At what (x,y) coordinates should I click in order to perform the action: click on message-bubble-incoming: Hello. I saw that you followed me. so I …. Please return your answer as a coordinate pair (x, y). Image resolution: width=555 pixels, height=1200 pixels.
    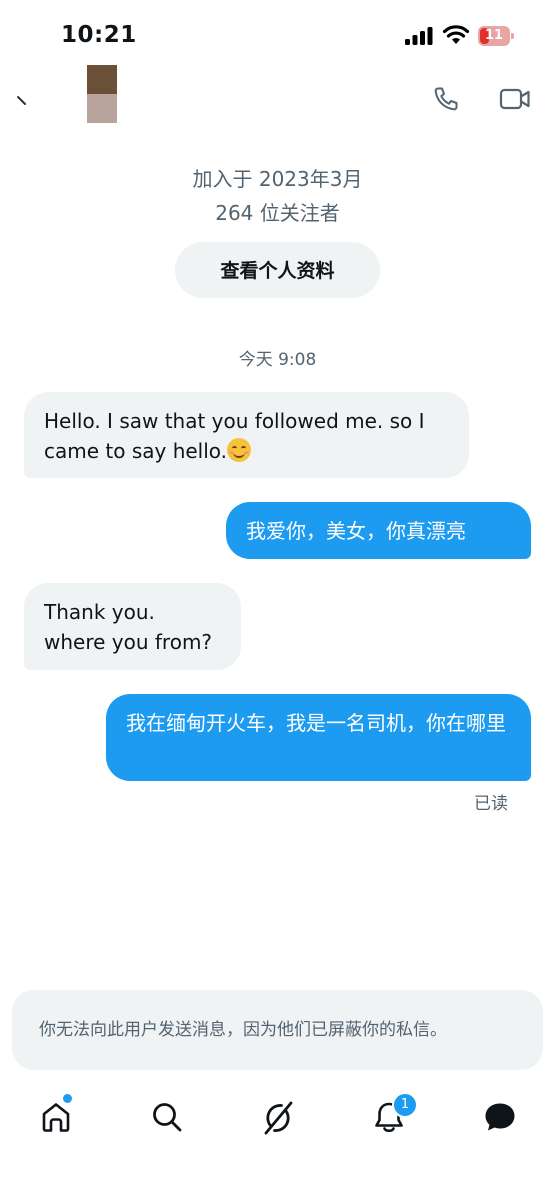
    Looking at the image, I should click on (246, 435).